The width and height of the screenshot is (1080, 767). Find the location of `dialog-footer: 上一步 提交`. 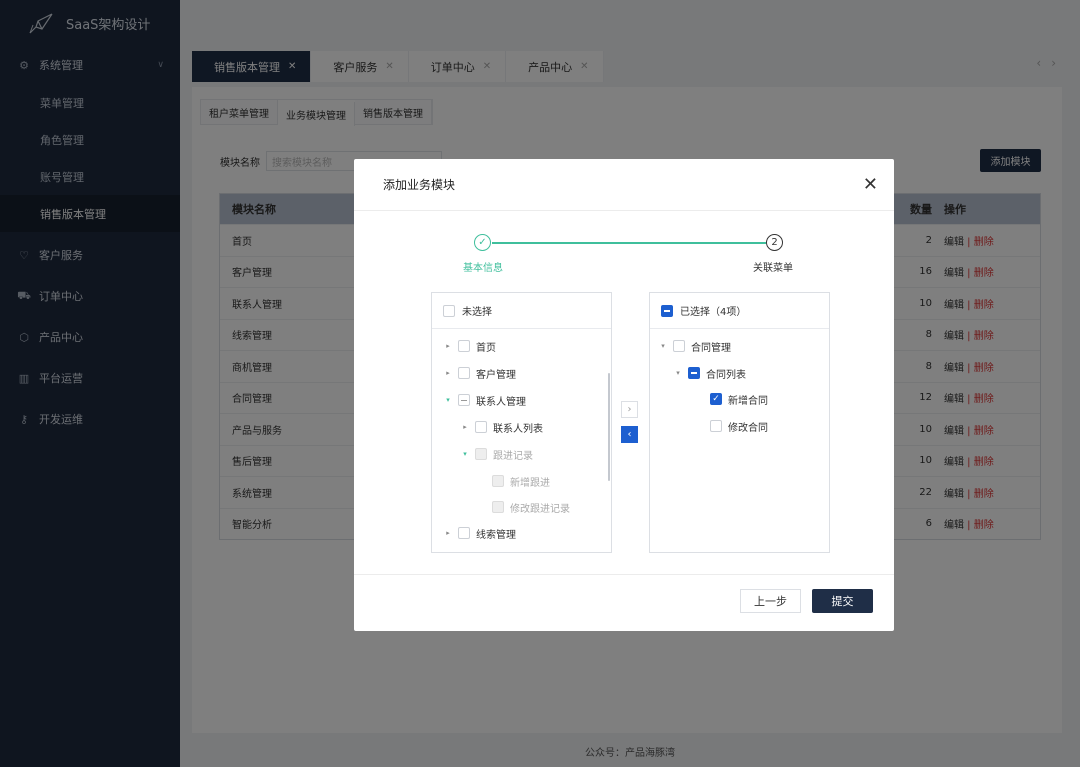

dialog-footer: 上一步 提交 is located at coordinates (624, 602).